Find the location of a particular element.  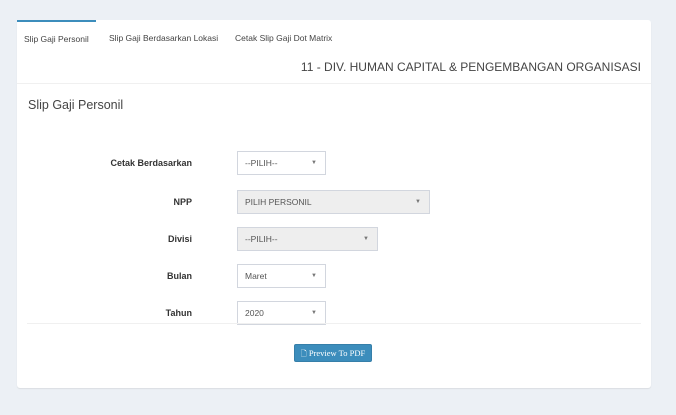

npp-select: PILIH PERSONIL ▼ is located at coordinates (333, 202).